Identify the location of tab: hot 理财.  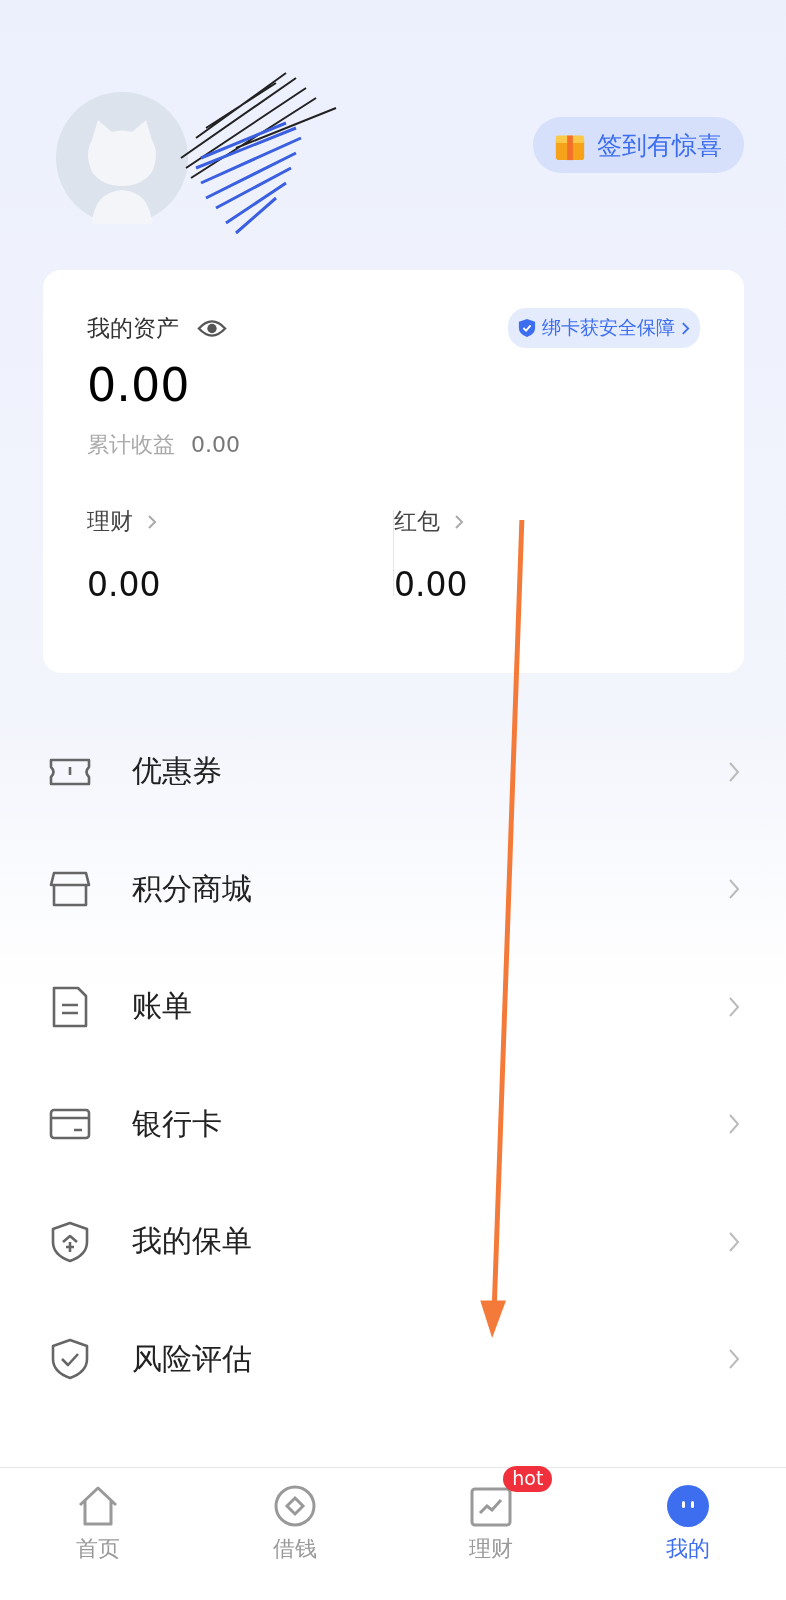
(491, 1534).